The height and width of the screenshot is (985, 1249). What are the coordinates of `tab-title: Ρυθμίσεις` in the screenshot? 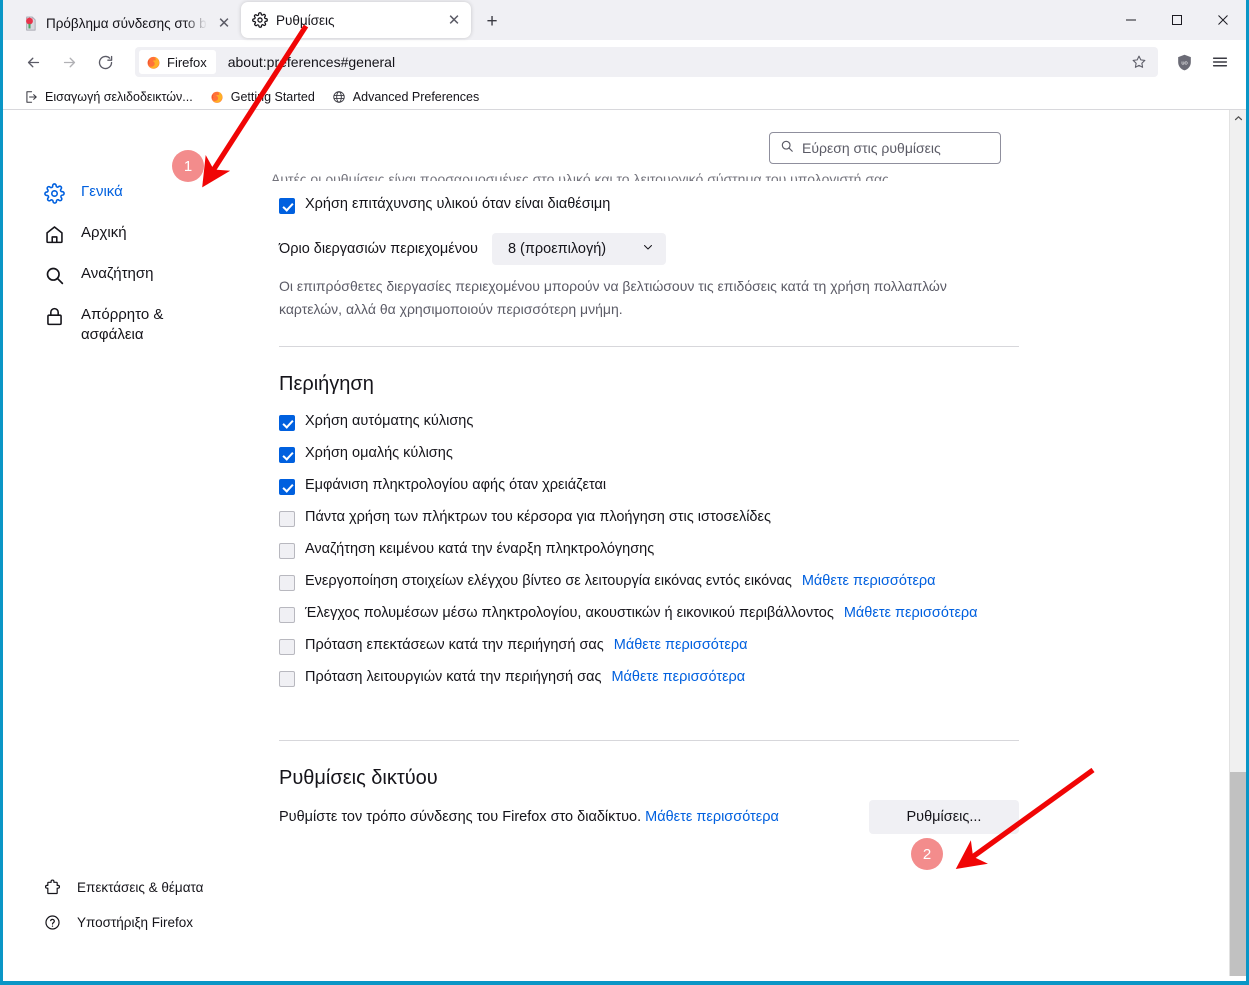 It's located at (305, 20).